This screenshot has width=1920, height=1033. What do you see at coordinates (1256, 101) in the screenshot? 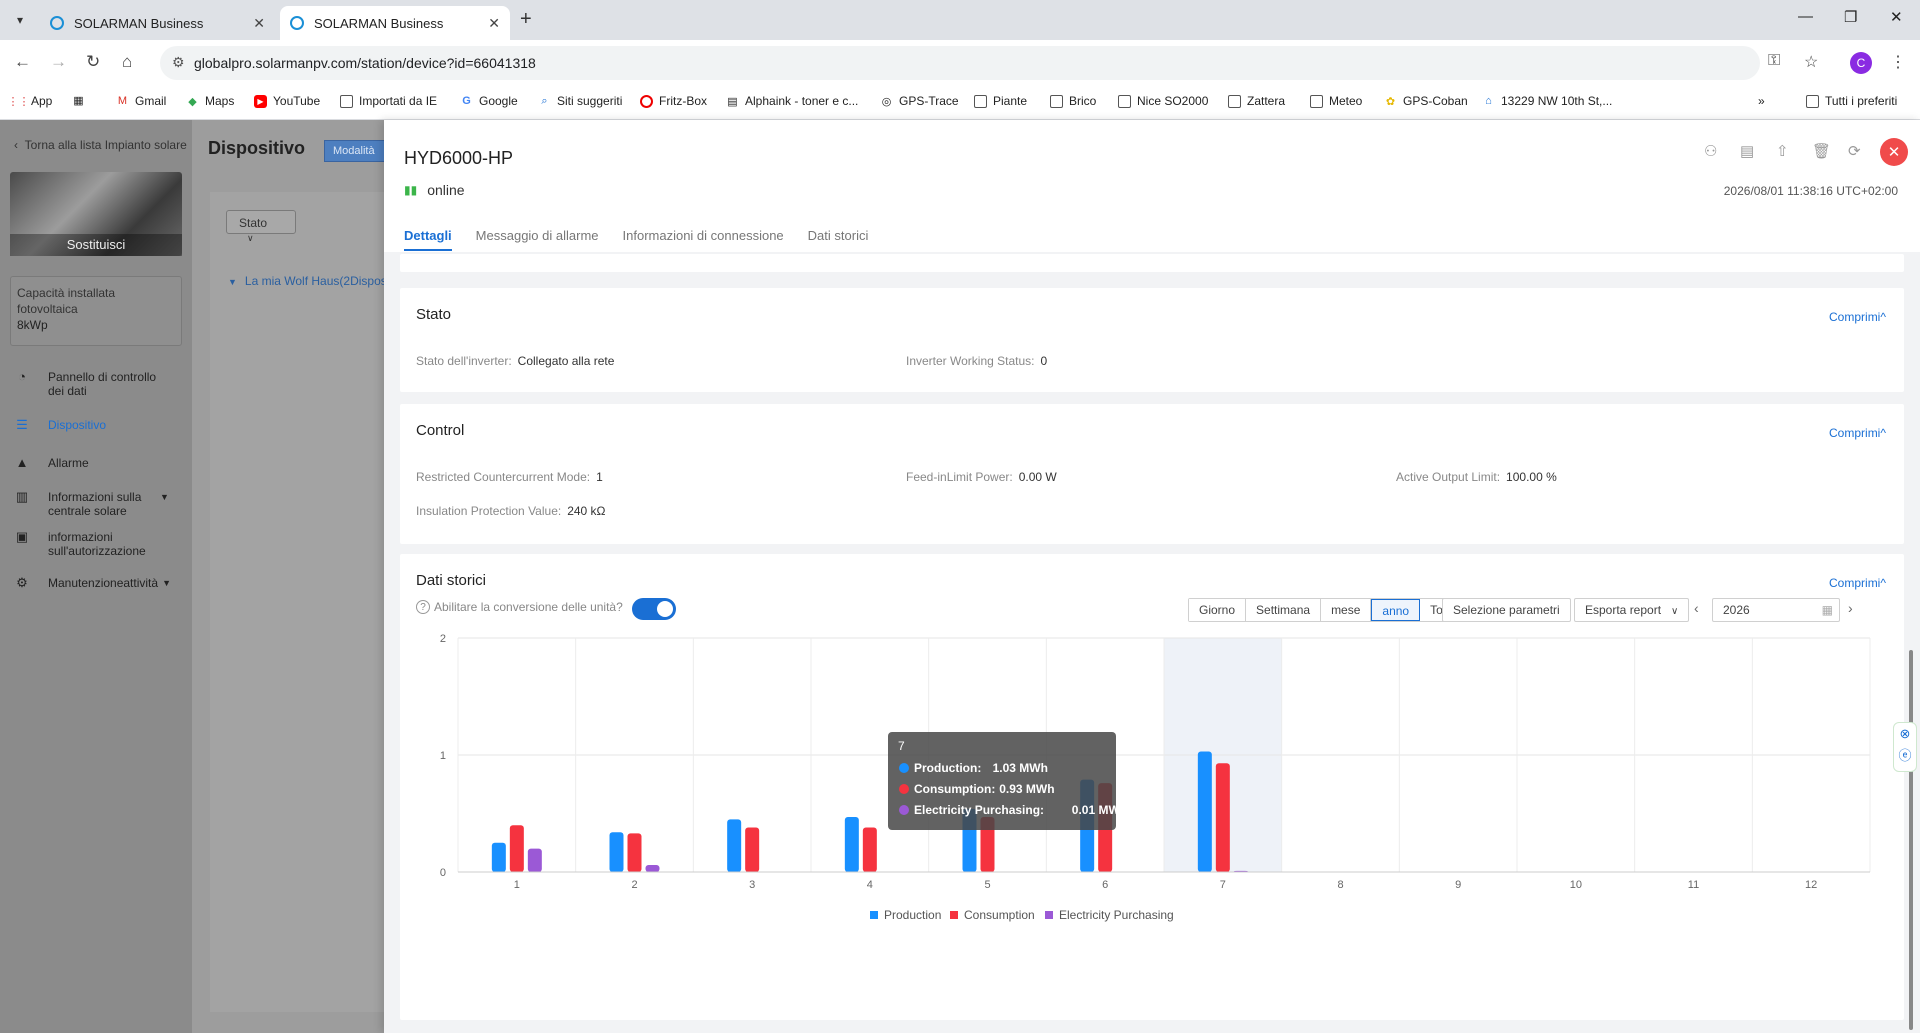
I see `bookmark-zattera: Zattera` at bounding box center [1256, 101].